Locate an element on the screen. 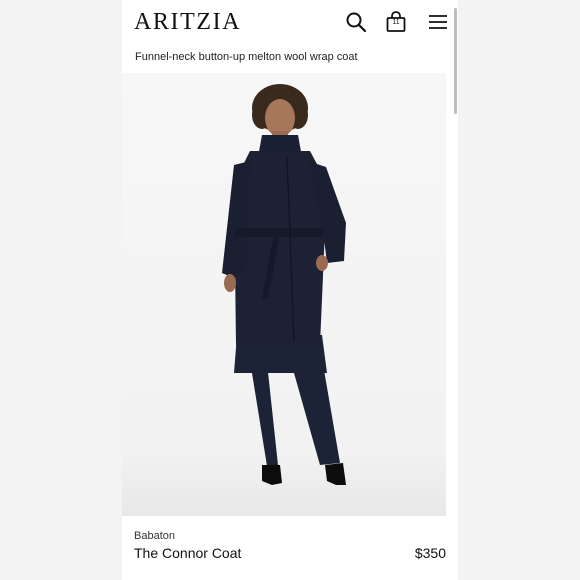 This screenshot has height=580, width=580. brand-name: Babaton is located at coordinates (154, 536).